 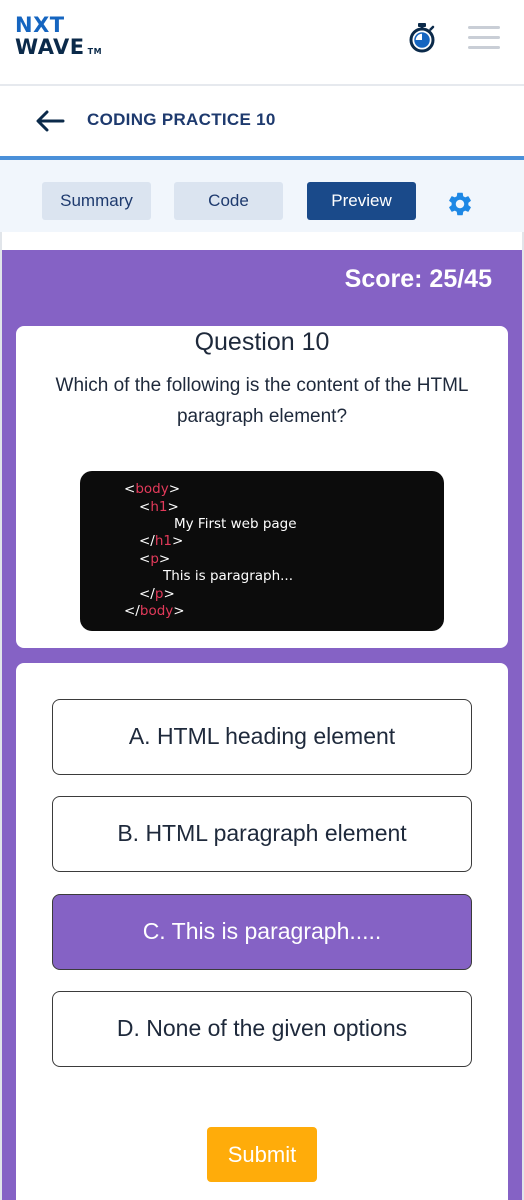 I want to click on code-line: </body>, so click(x=154, y=611).